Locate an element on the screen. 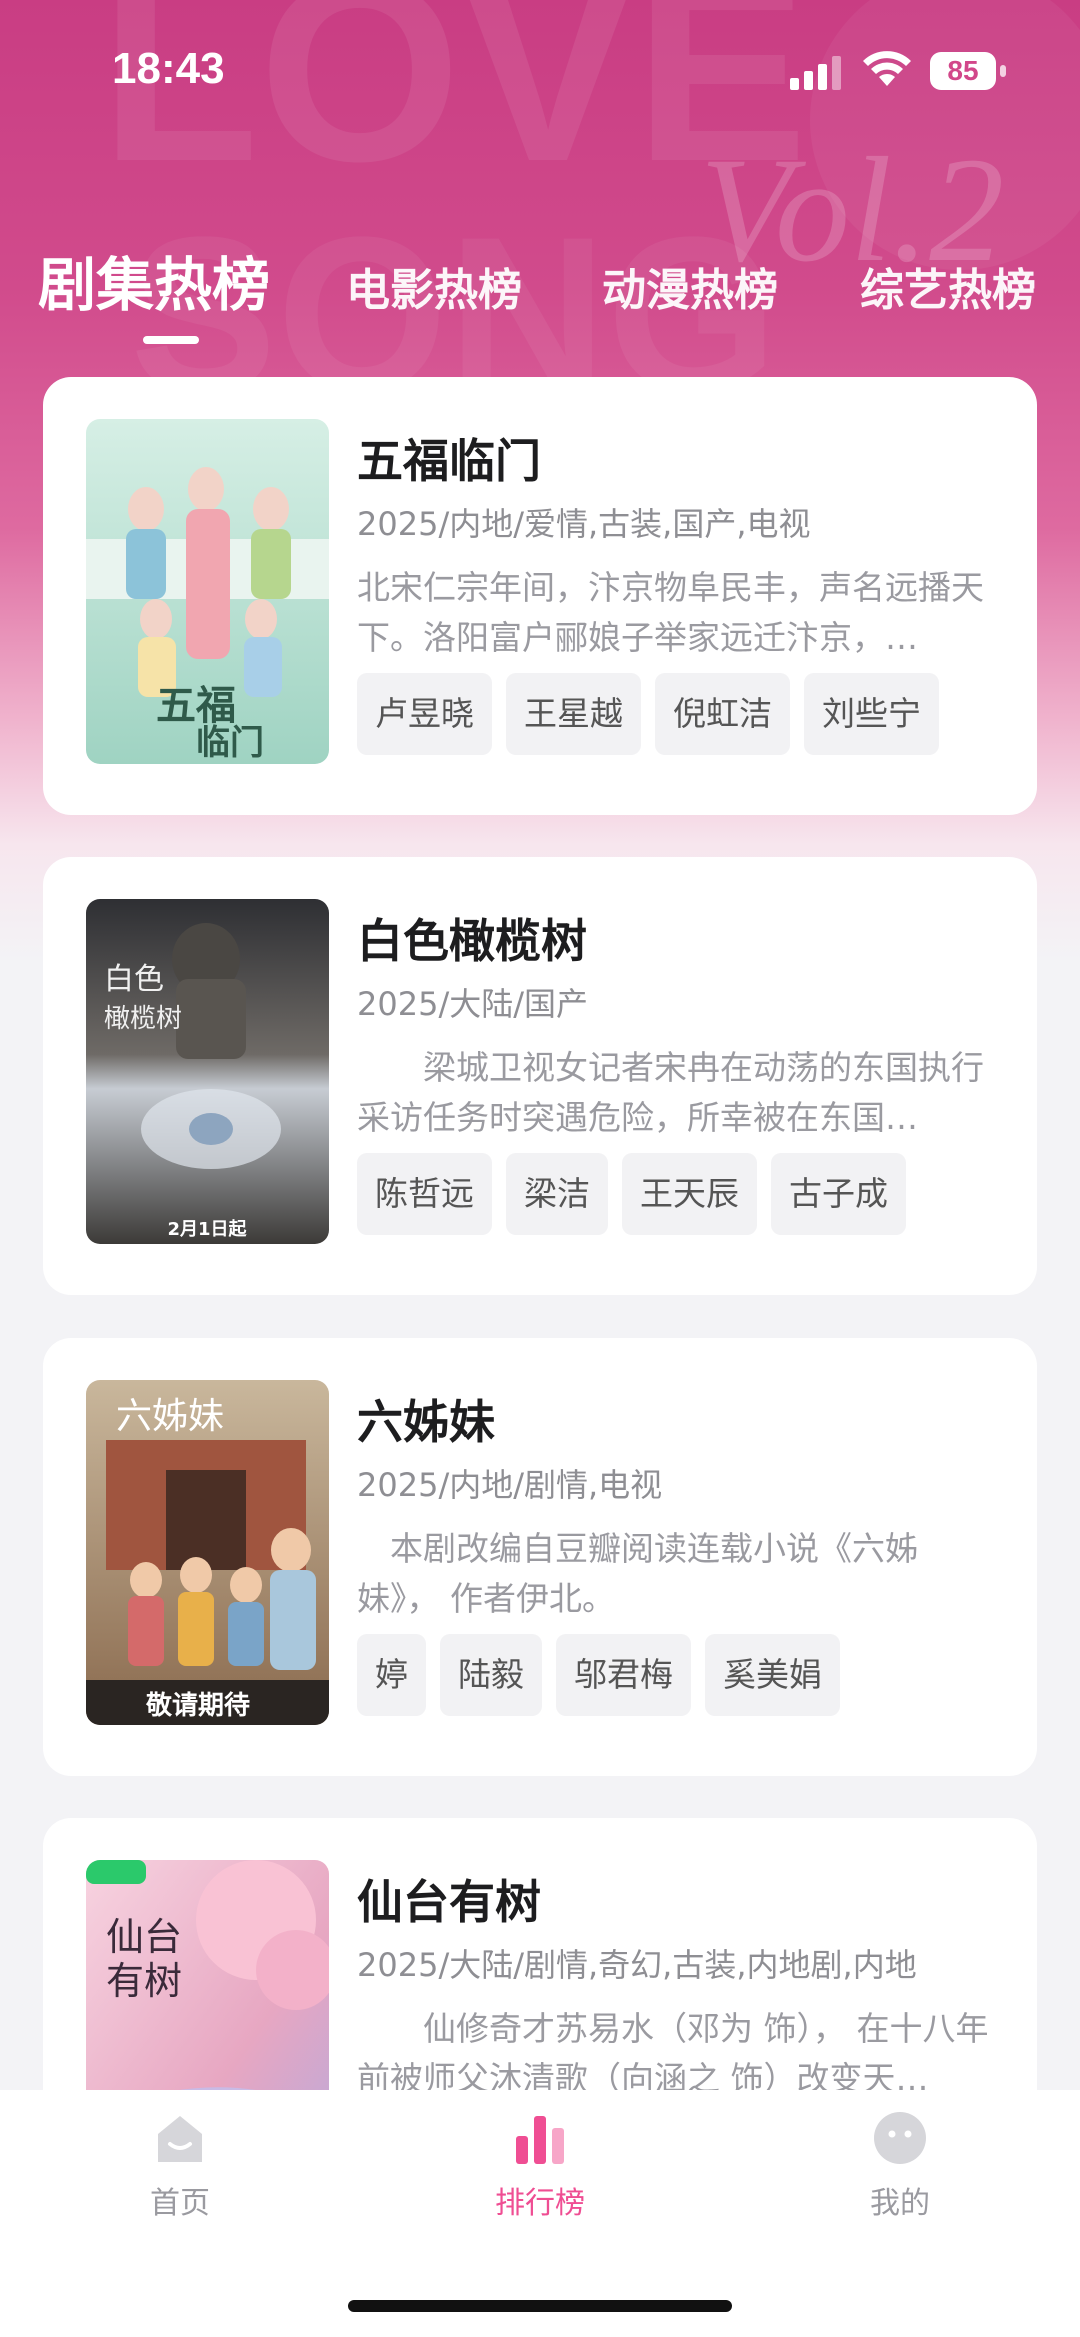 Image resolution: width=1080 pixels, height=2337 pixels. signal-icon is located at coordinates (815, 73).